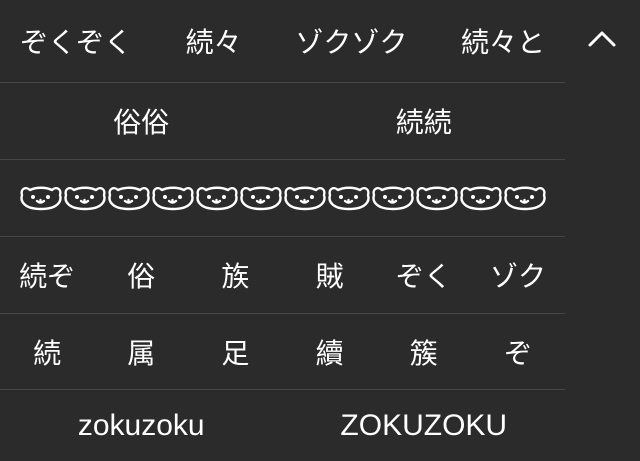 The width and height of the screenshot is (640, 461). Describe the element at coordinates (141, 351) in the screenshot. I see `candidate-zoku-belong: 属` at that location.